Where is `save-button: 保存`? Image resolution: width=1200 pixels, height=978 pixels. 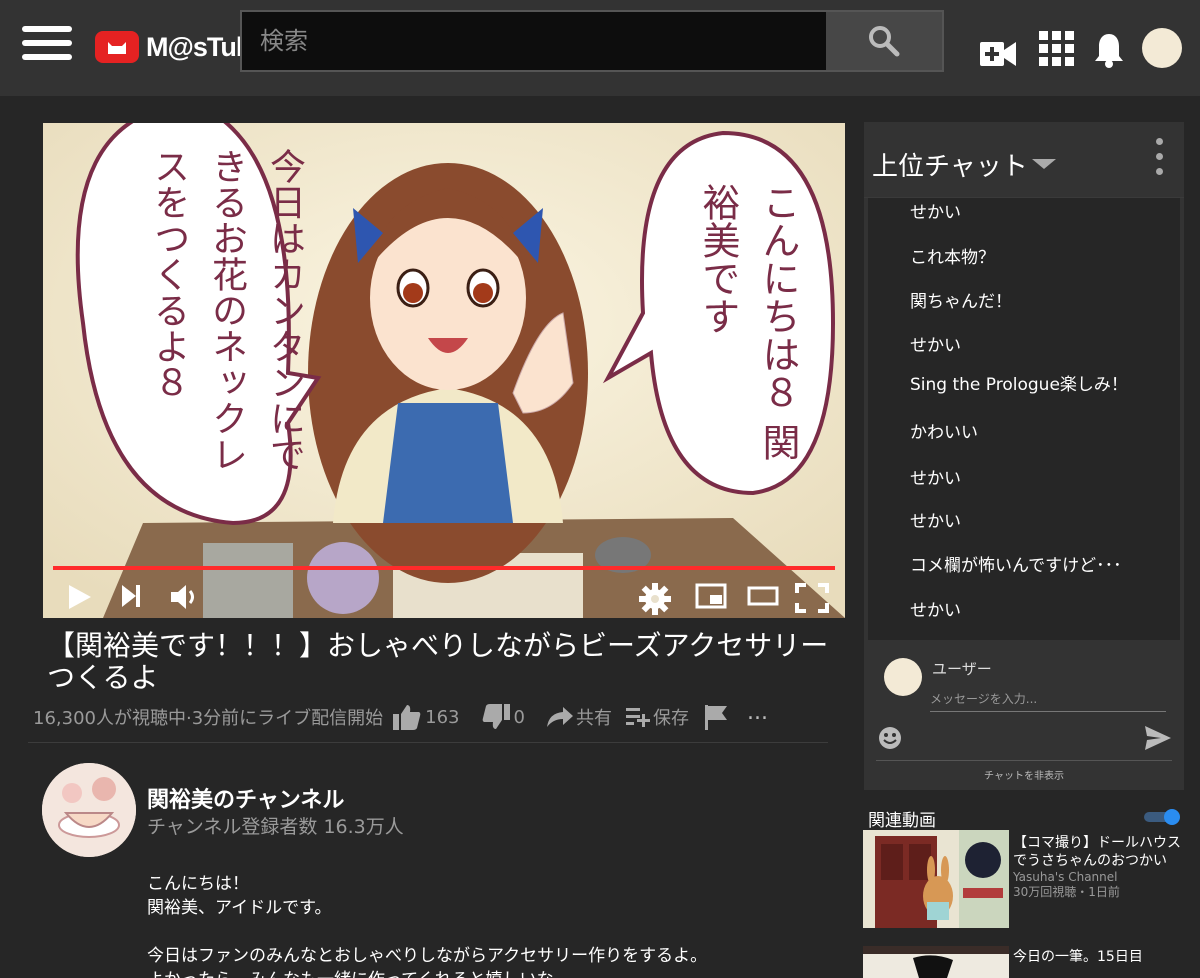 save-button: 保存 is located at coordinates (657, 717).